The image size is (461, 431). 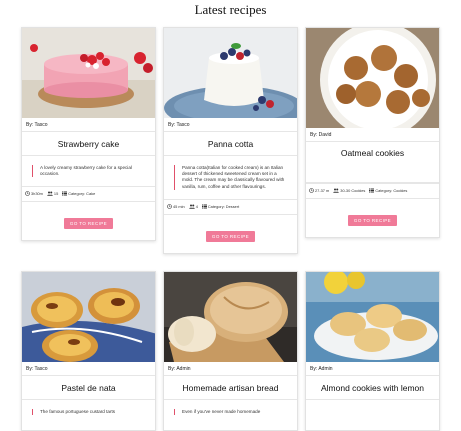 I want to click on category: Category: Dessert, so click(x=220, y=206).